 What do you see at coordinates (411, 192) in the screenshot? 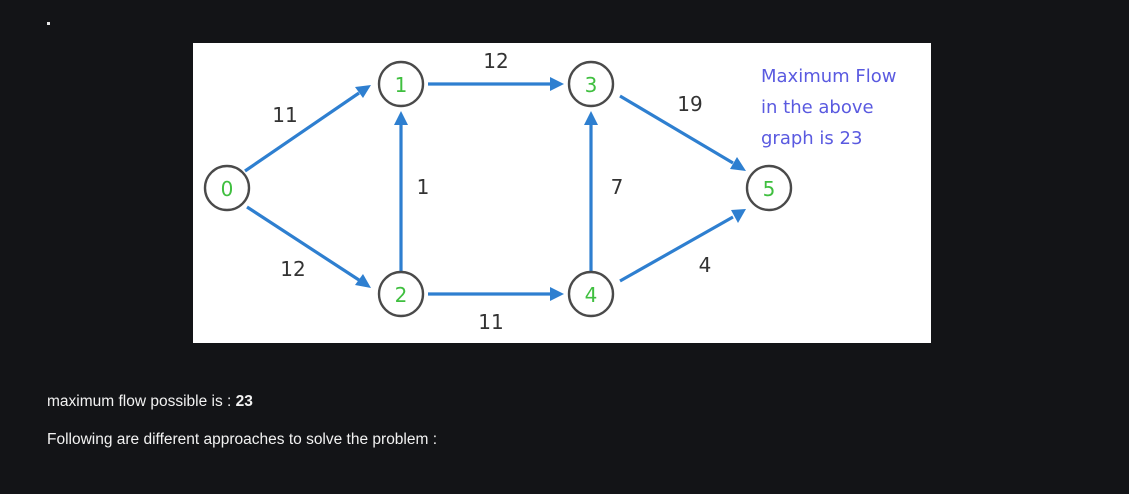
I see `edge-2-1: 1` at bounding box center [411, 192].